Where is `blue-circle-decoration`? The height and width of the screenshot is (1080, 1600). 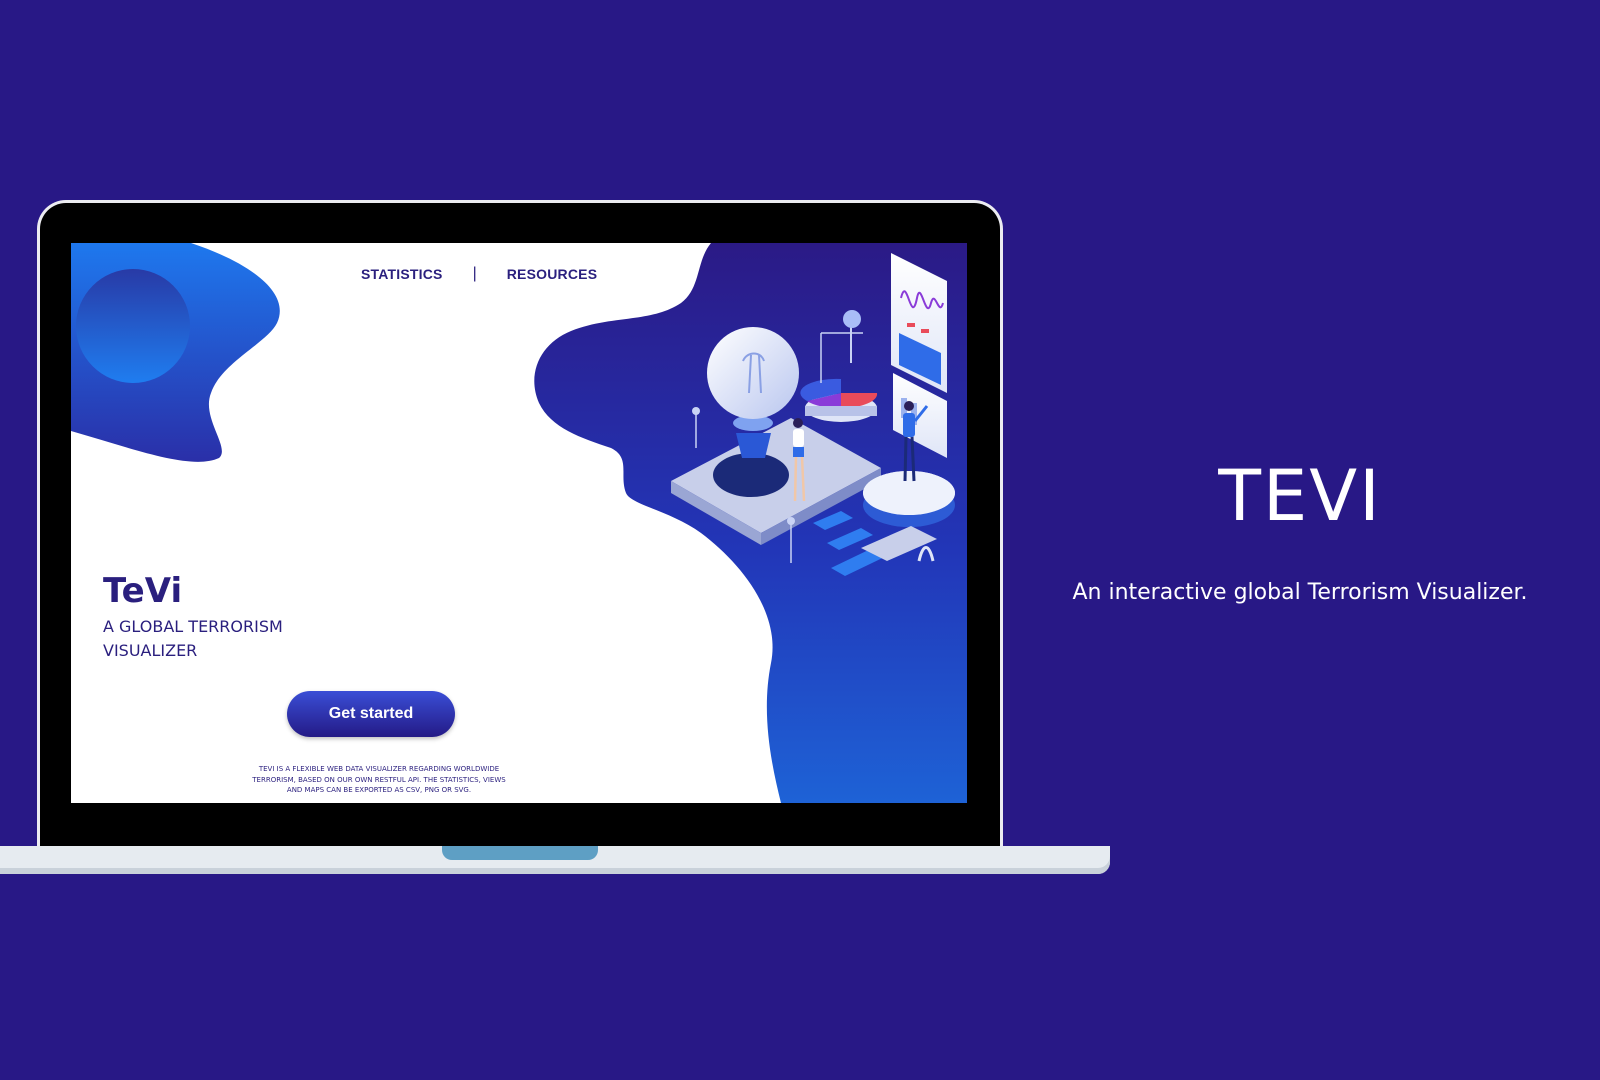
blue-circle-decoration is located at coordinates (133, 326).